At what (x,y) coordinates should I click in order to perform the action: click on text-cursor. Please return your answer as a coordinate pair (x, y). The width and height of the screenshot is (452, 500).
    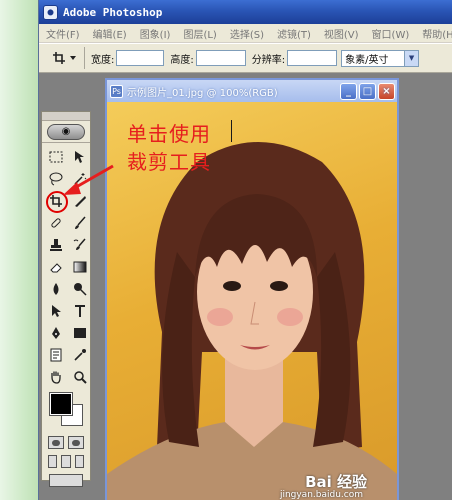
    Looking at the image, I should click on (231, 131).